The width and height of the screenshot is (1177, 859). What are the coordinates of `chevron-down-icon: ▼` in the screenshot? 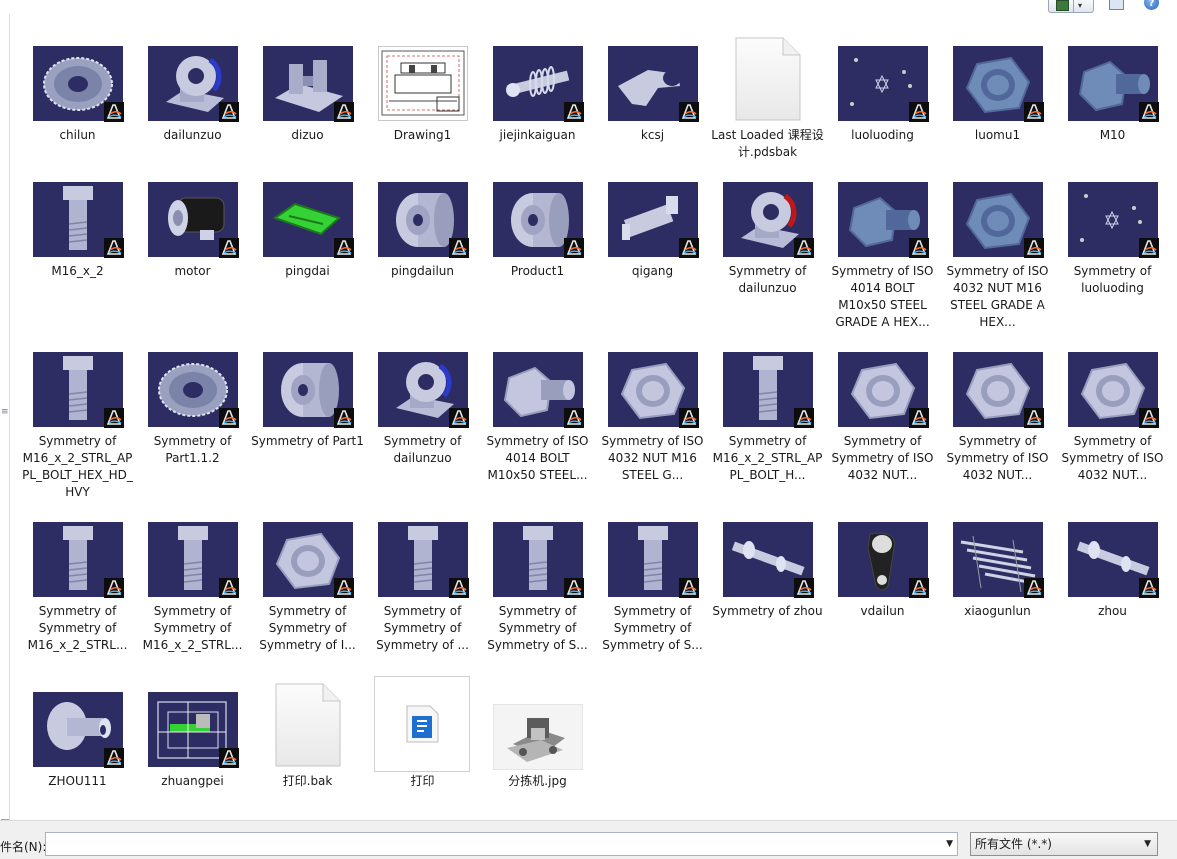 It's located at (949, 844).